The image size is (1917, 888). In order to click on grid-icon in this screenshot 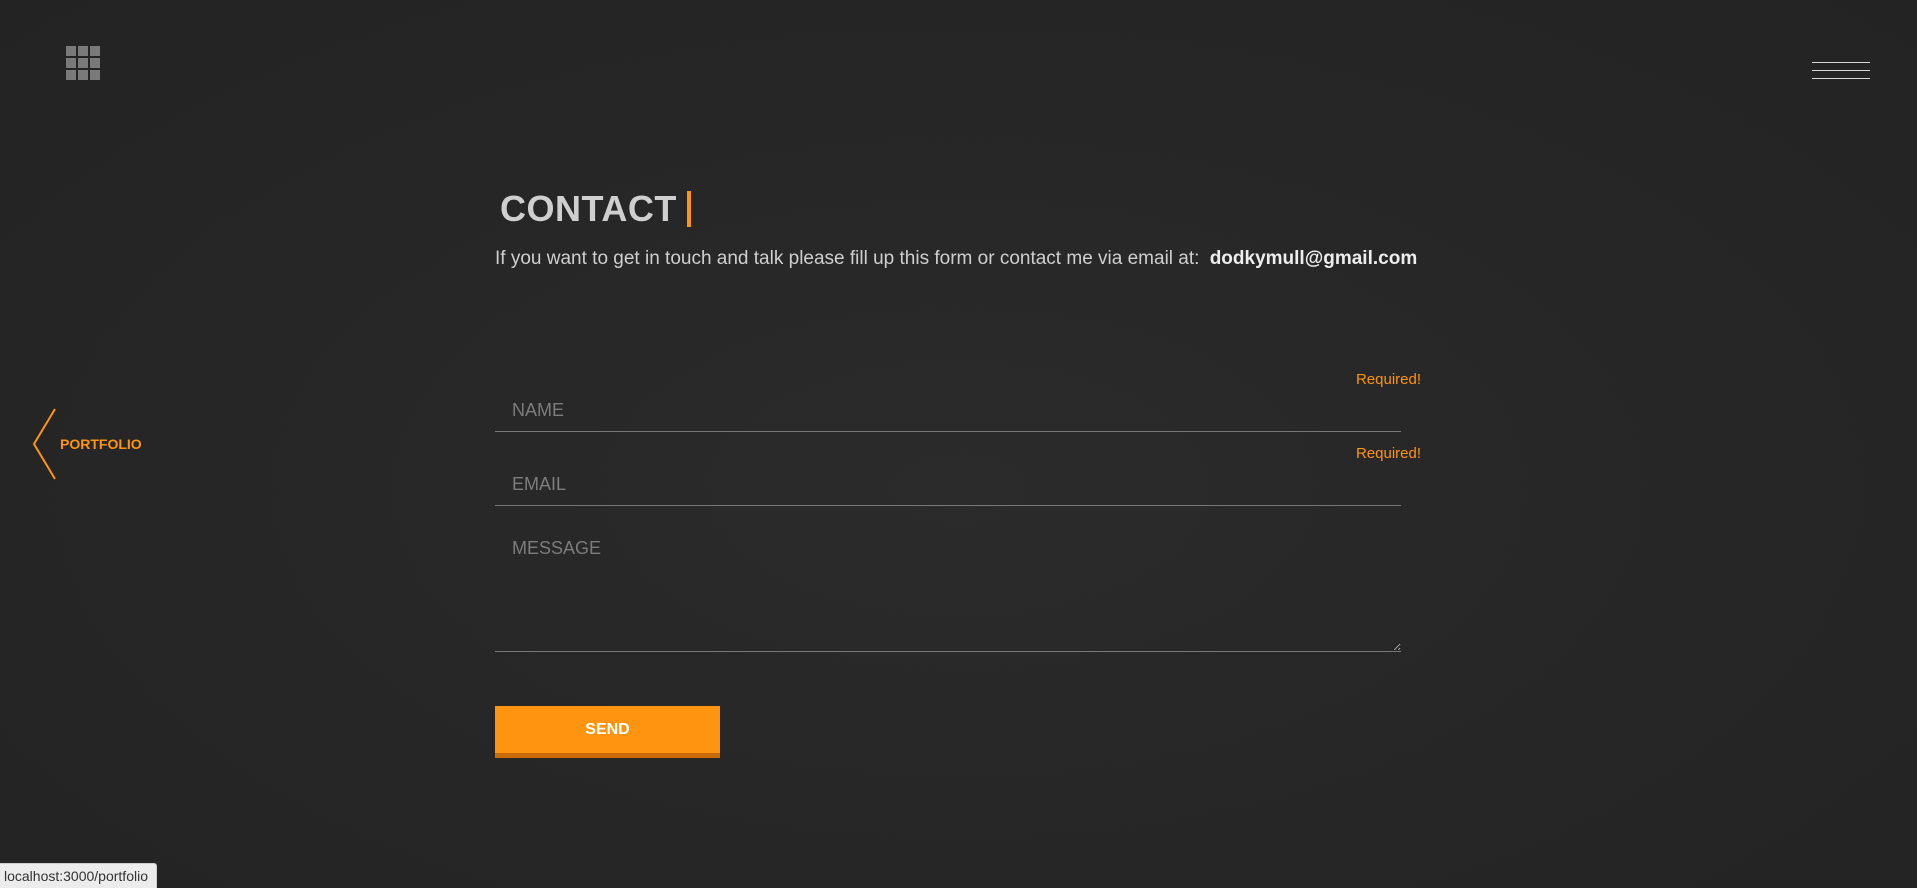, I will do `click(83, 63)`.